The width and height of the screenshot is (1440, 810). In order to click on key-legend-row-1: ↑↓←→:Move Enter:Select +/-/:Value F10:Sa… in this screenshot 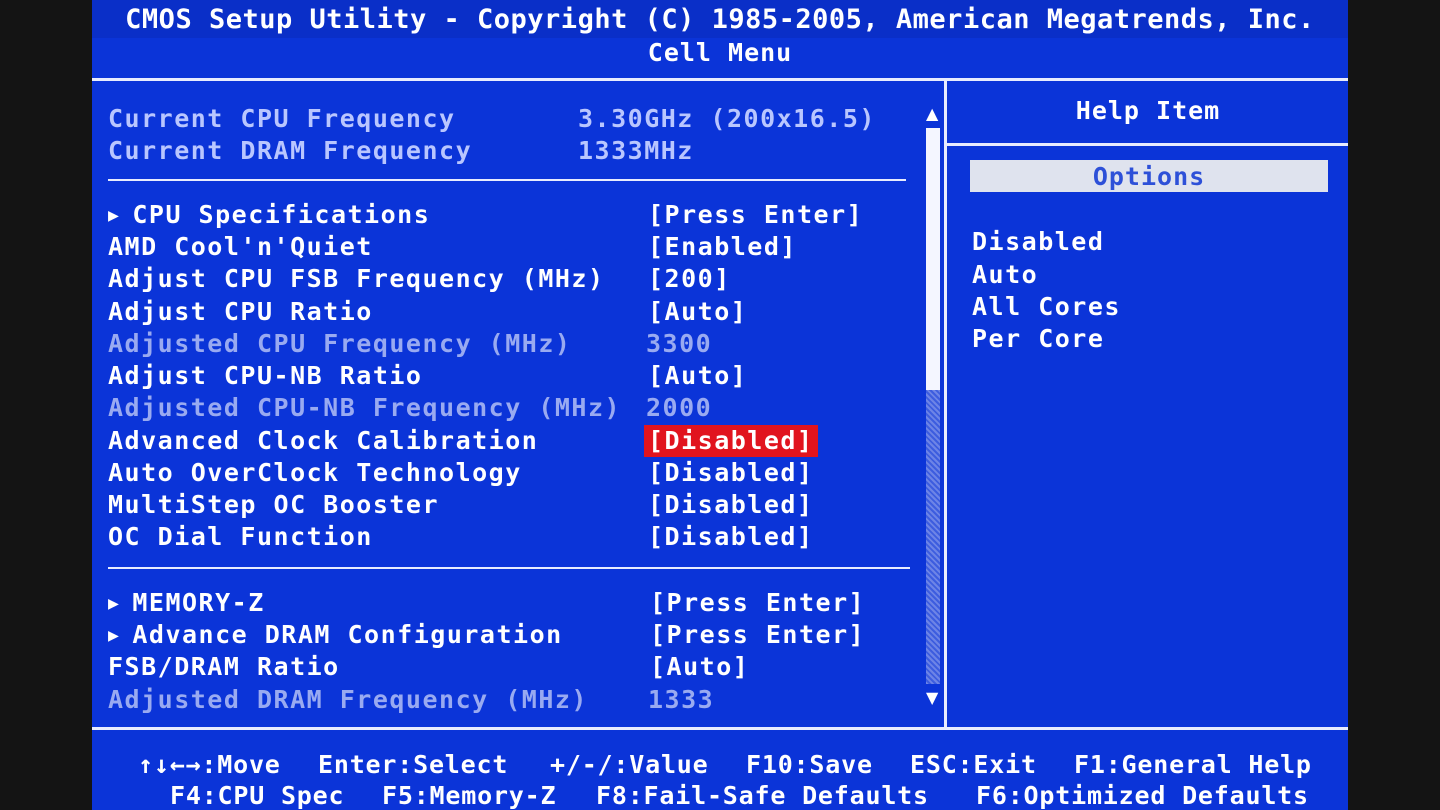, I will do `click(720, 766)`.